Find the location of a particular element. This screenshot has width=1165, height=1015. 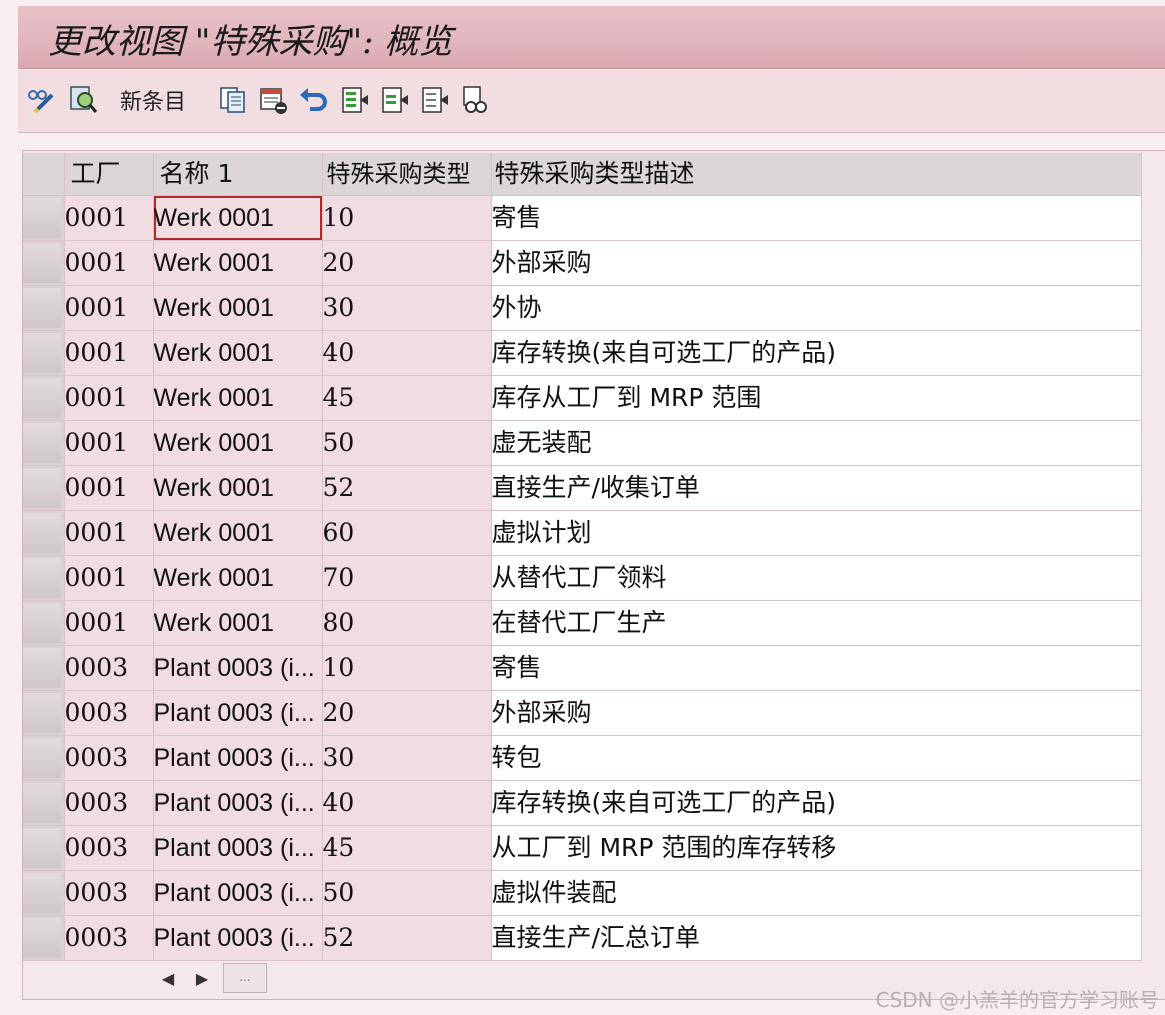

new-entry-button: 新条目 is located at coordinates (153, 100).